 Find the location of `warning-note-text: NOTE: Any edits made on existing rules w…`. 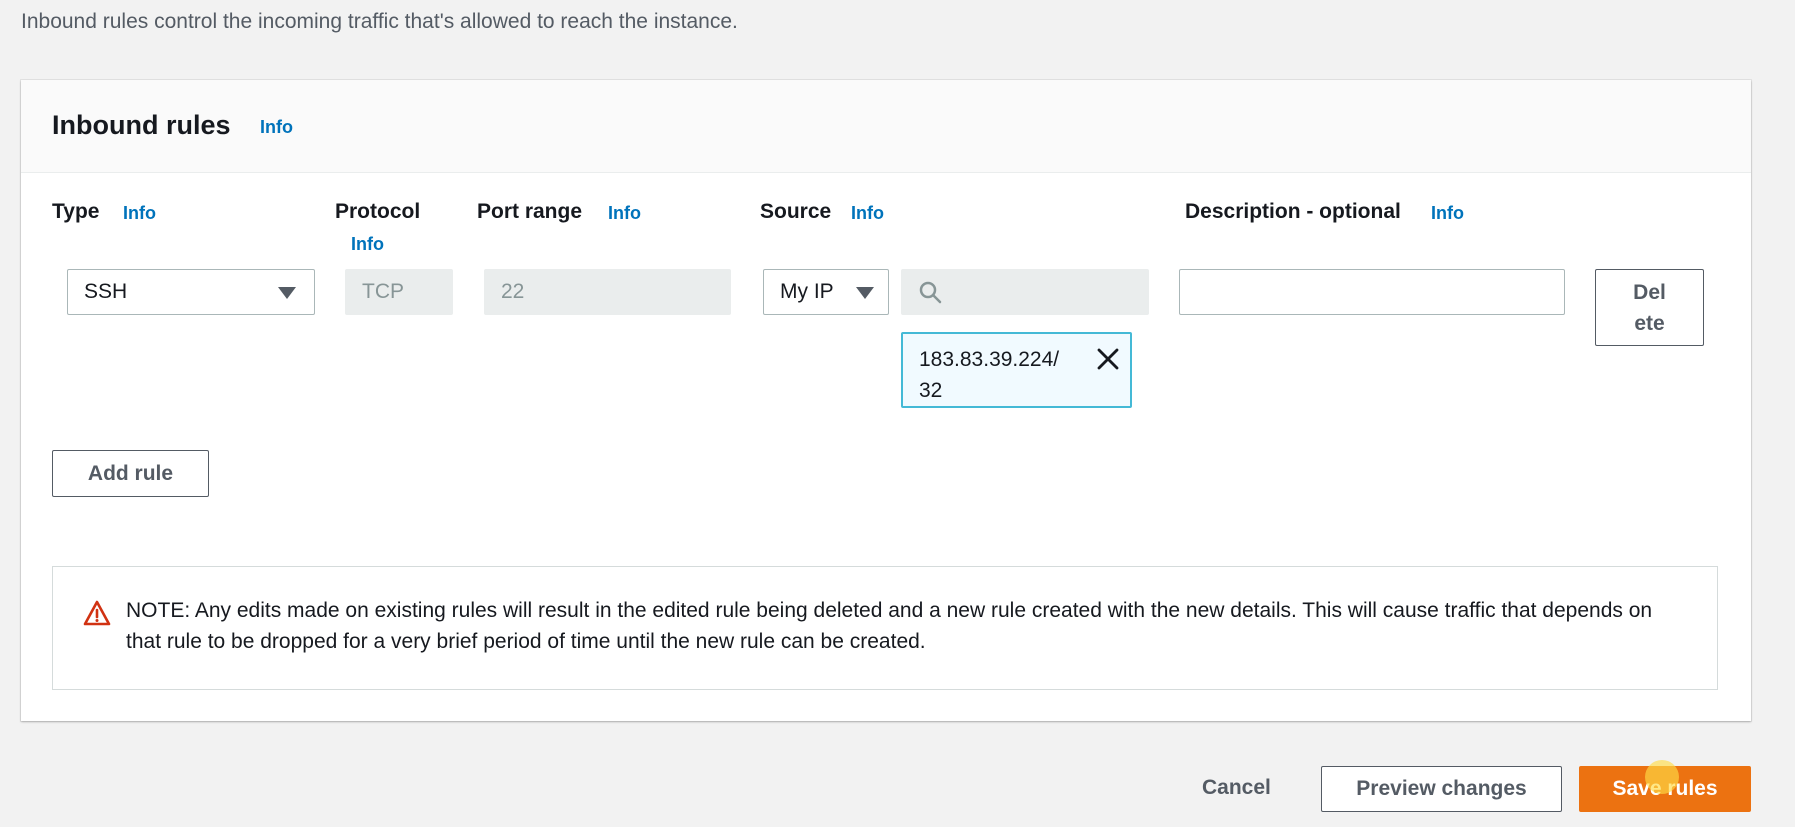

warning-note-text: NOTE: Any edits made on existing rules w… is located at coordinates (889, 626).